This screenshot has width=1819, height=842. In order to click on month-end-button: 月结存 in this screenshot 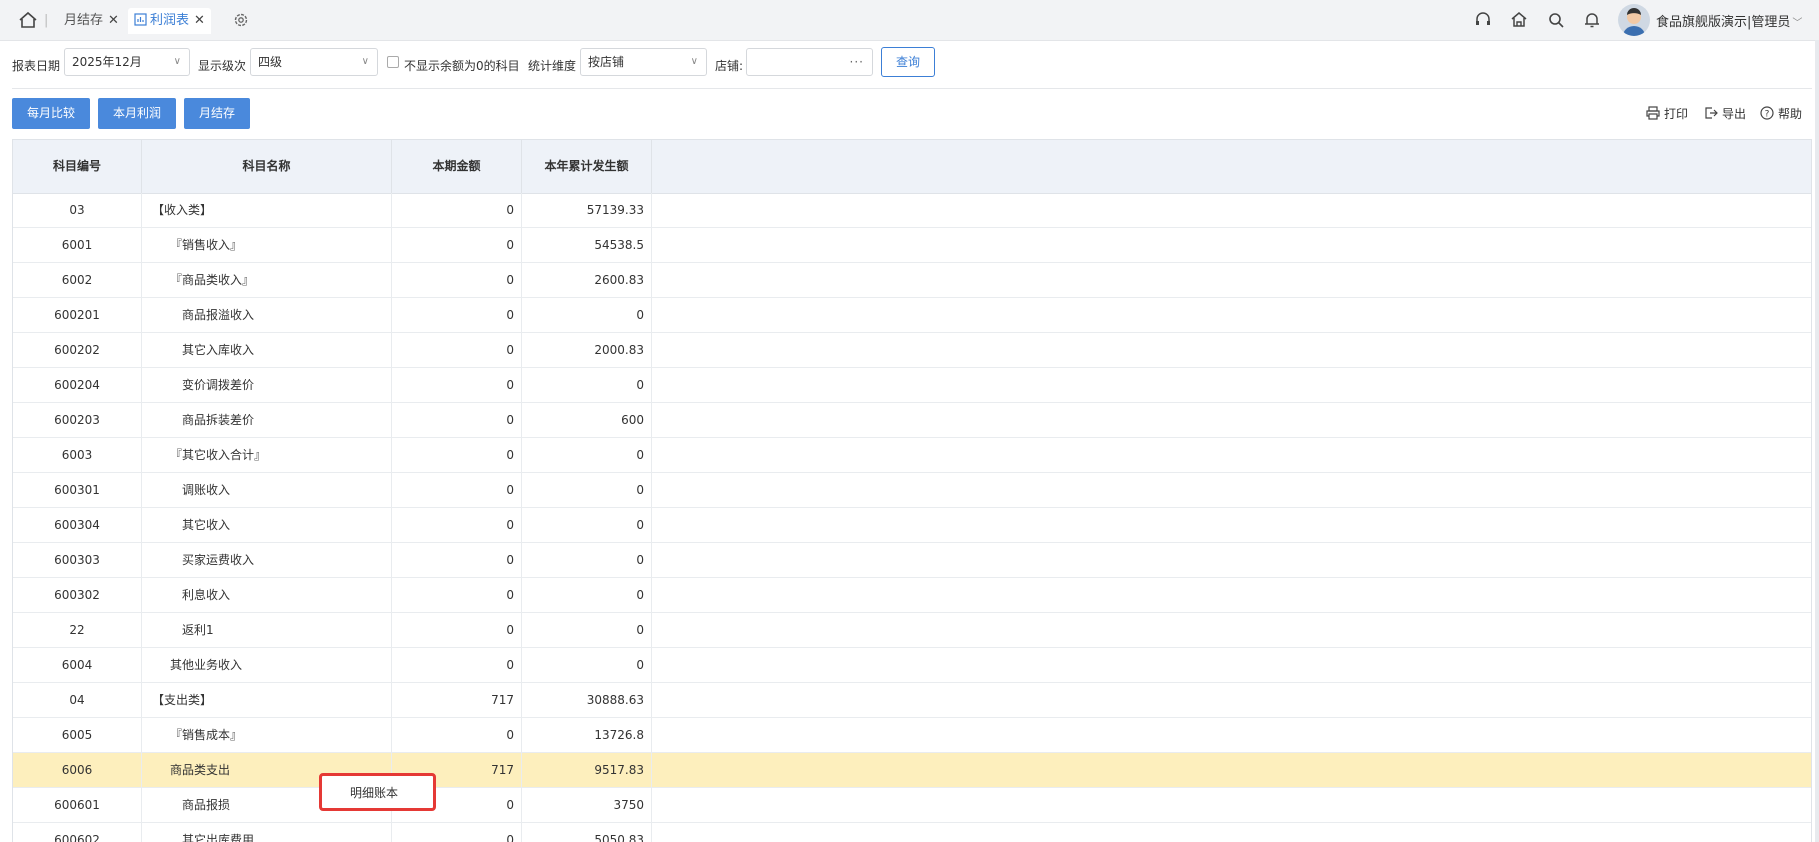, I will do `click(217, 113)`.